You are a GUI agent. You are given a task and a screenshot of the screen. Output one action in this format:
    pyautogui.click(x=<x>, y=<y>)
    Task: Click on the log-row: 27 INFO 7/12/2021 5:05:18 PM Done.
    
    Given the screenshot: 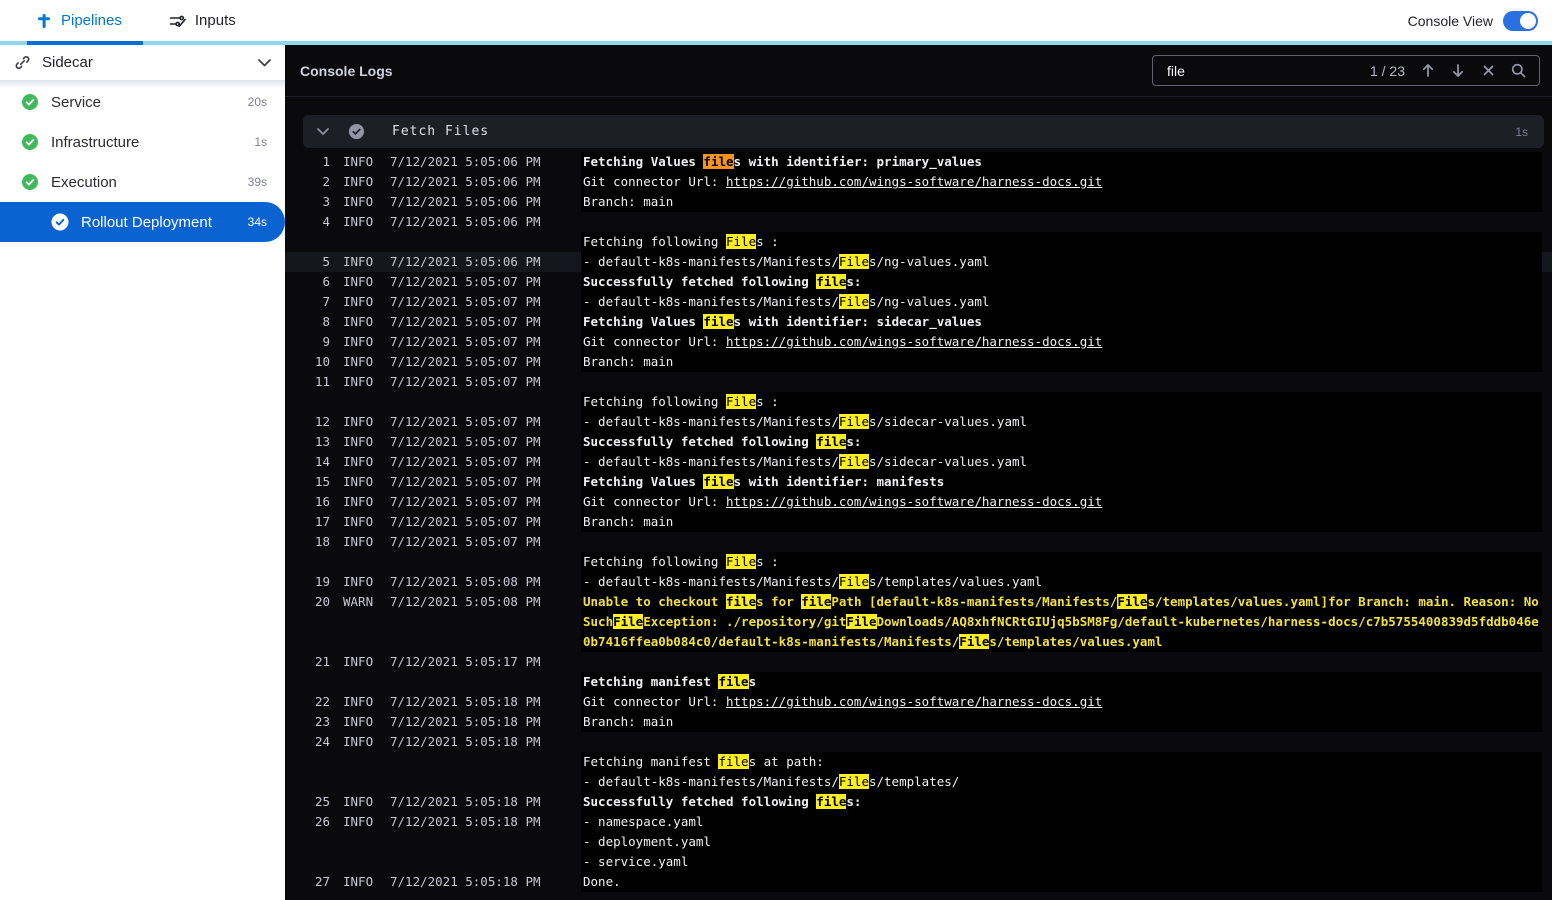 What is the action you would take?
    pyautogui.click(x=918, y=882)
    